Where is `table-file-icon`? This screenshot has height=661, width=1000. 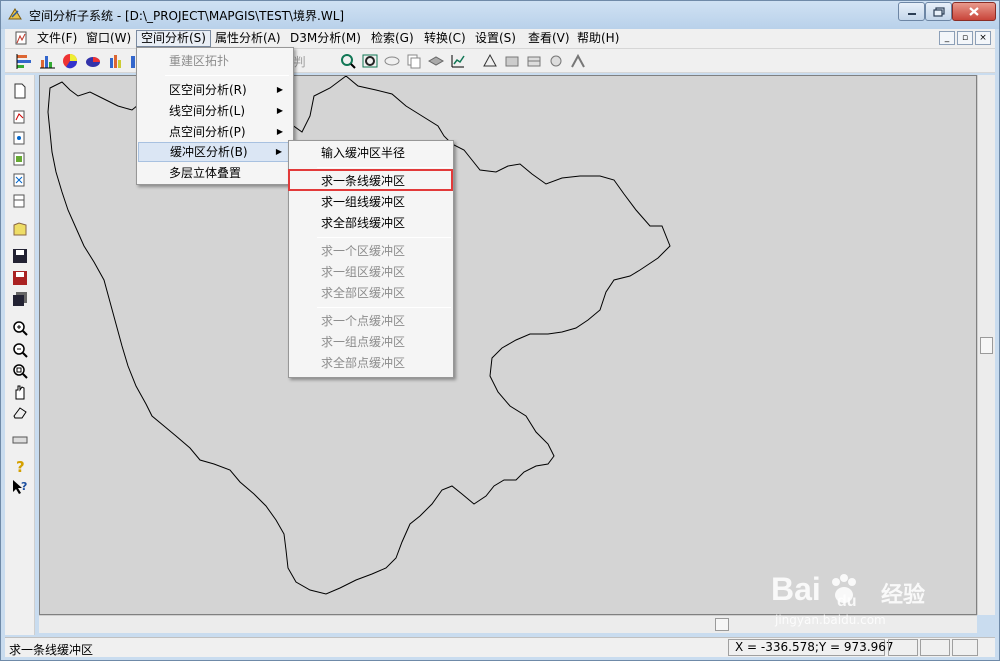 table-file-icon is located at coordinates (20, 201).